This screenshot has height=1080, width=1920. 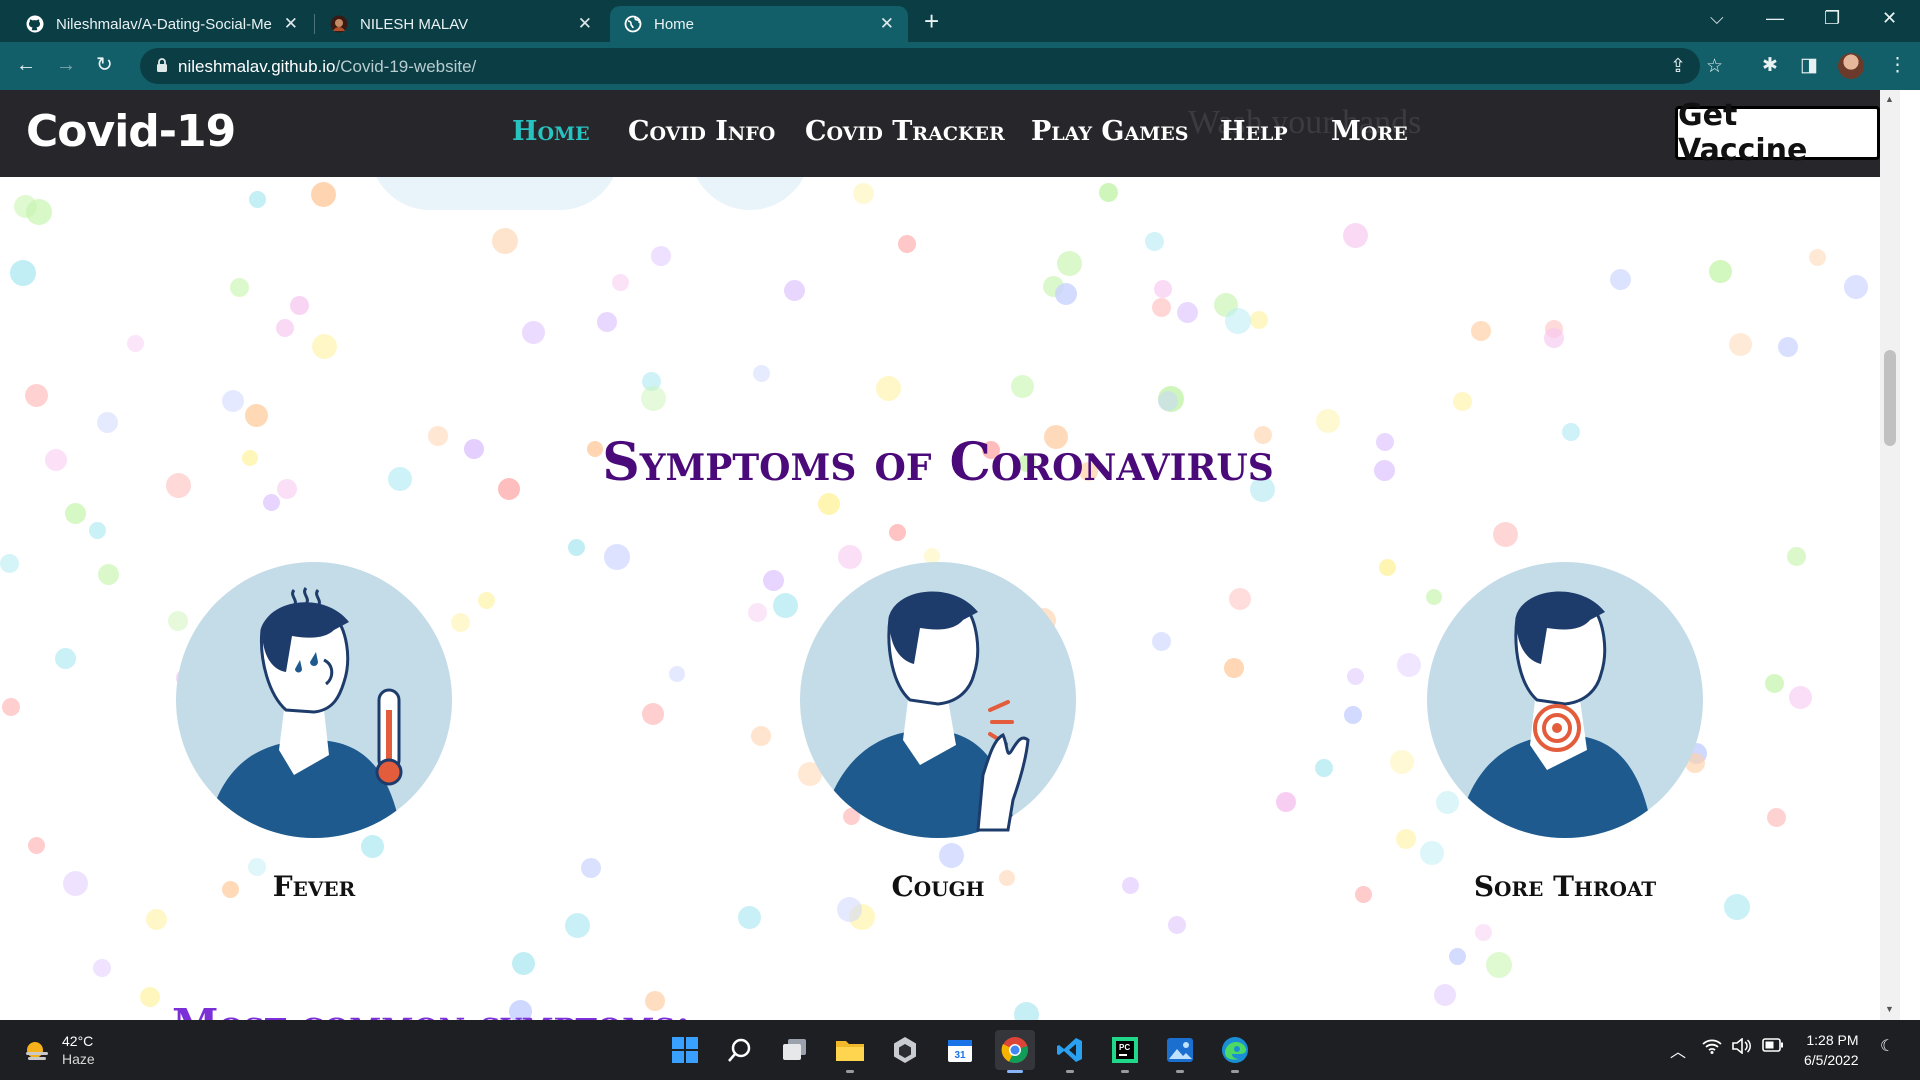 What do you see at coordinates (1775, 18) in the screenshot?
I see `minimize-icon: —` at bounding box center [1775, 18].